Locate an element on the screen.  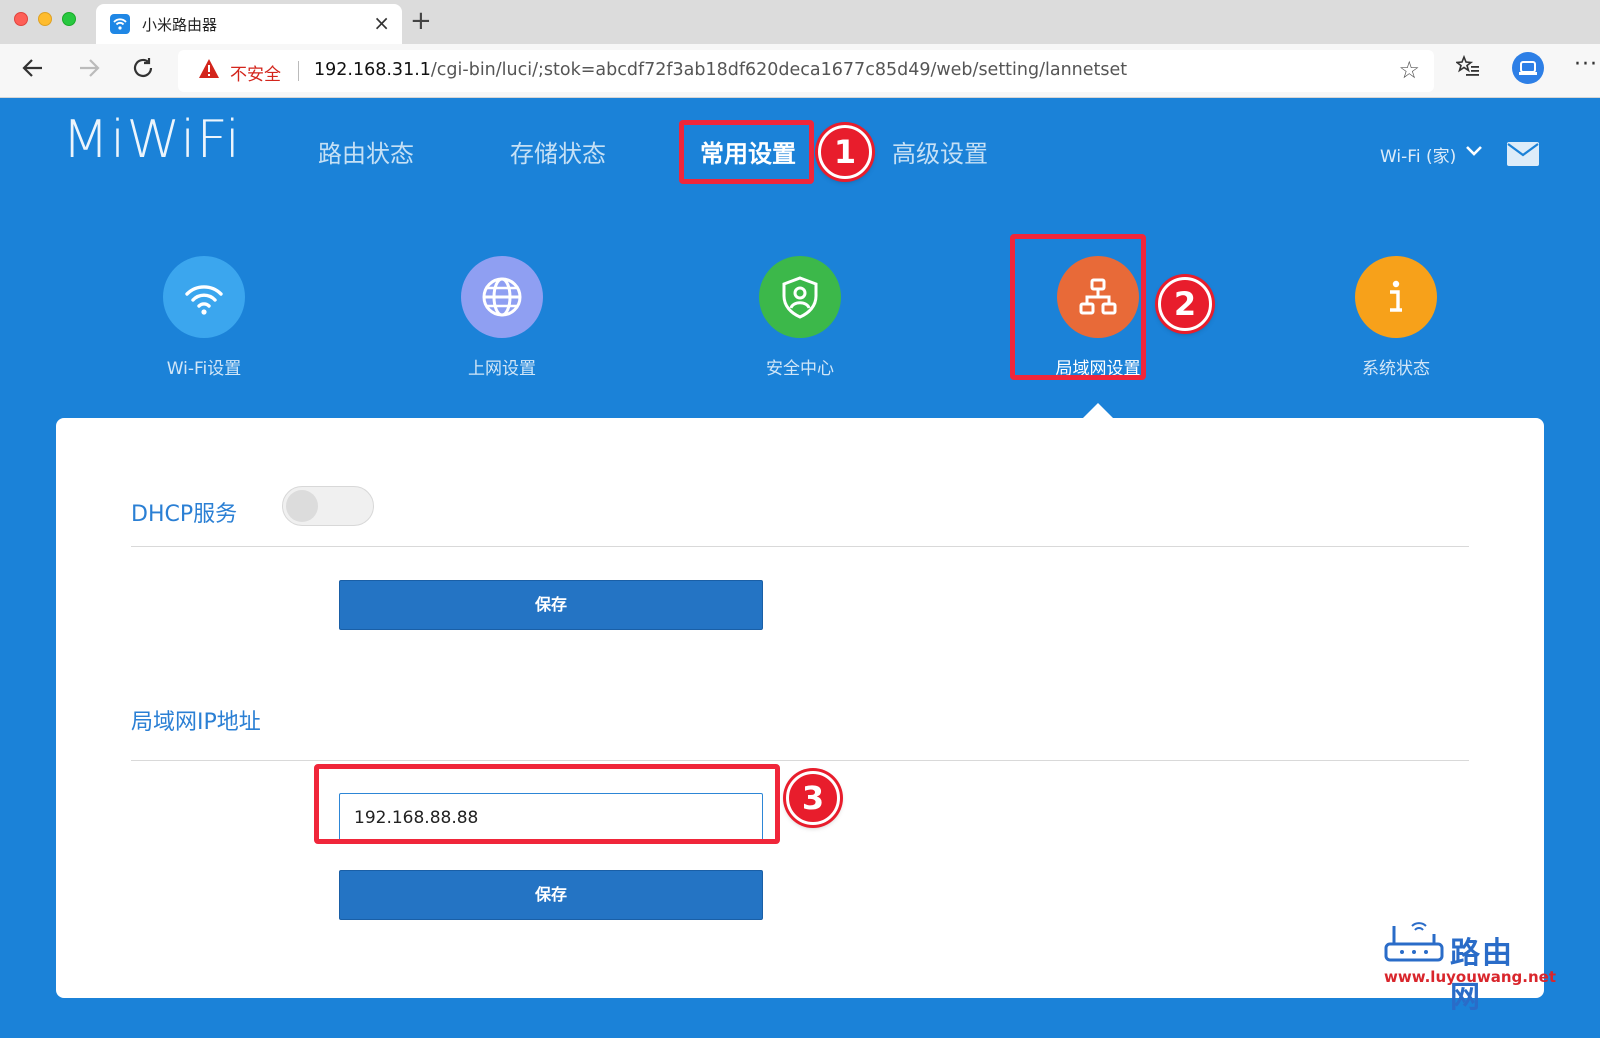
wifi-icon is located at coordinates (204, 297).